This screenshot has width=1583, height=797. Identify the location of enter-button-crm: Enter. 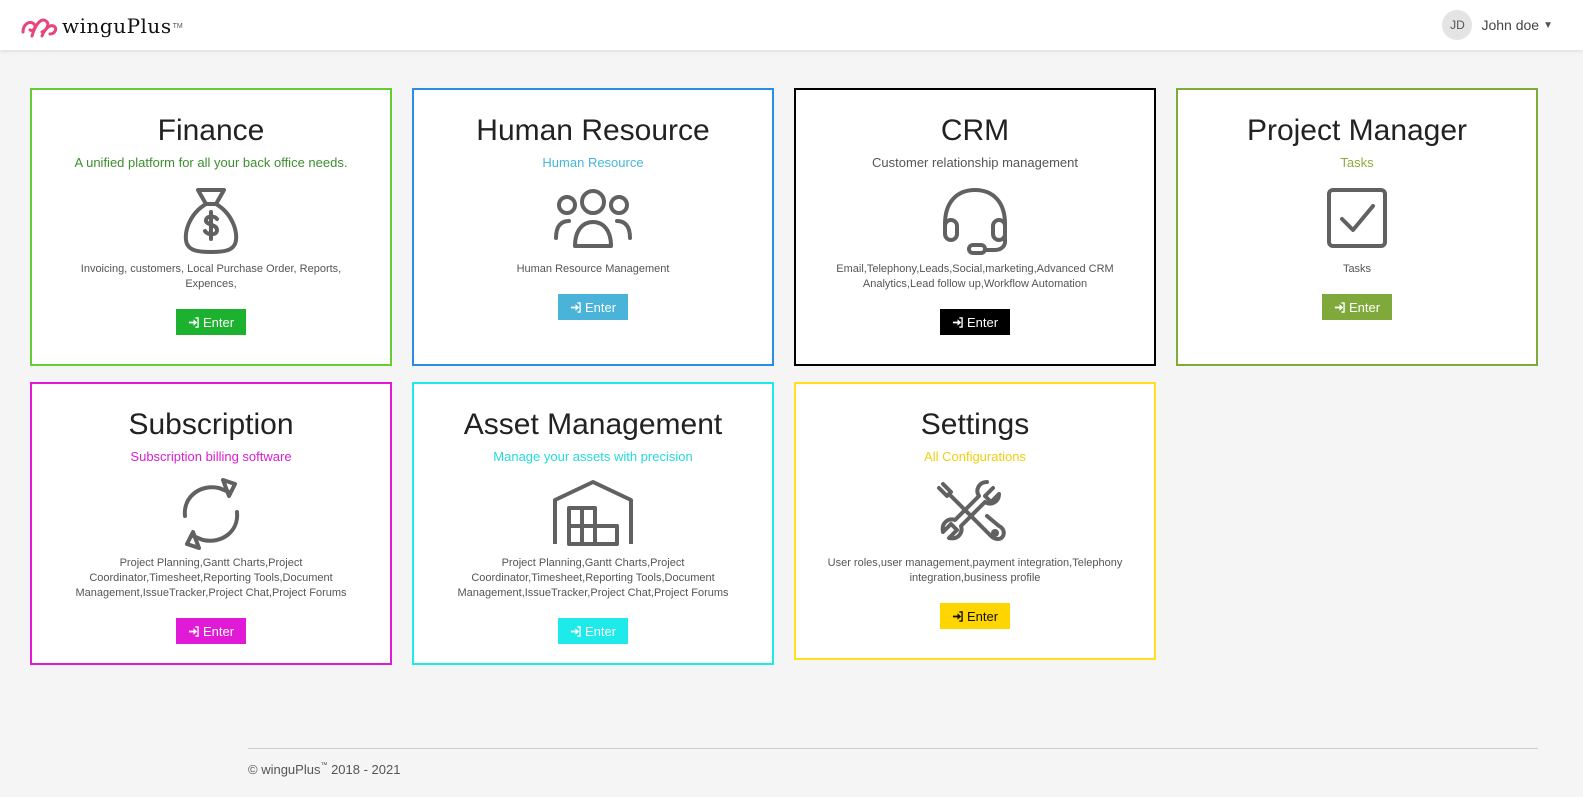
(975, 322).